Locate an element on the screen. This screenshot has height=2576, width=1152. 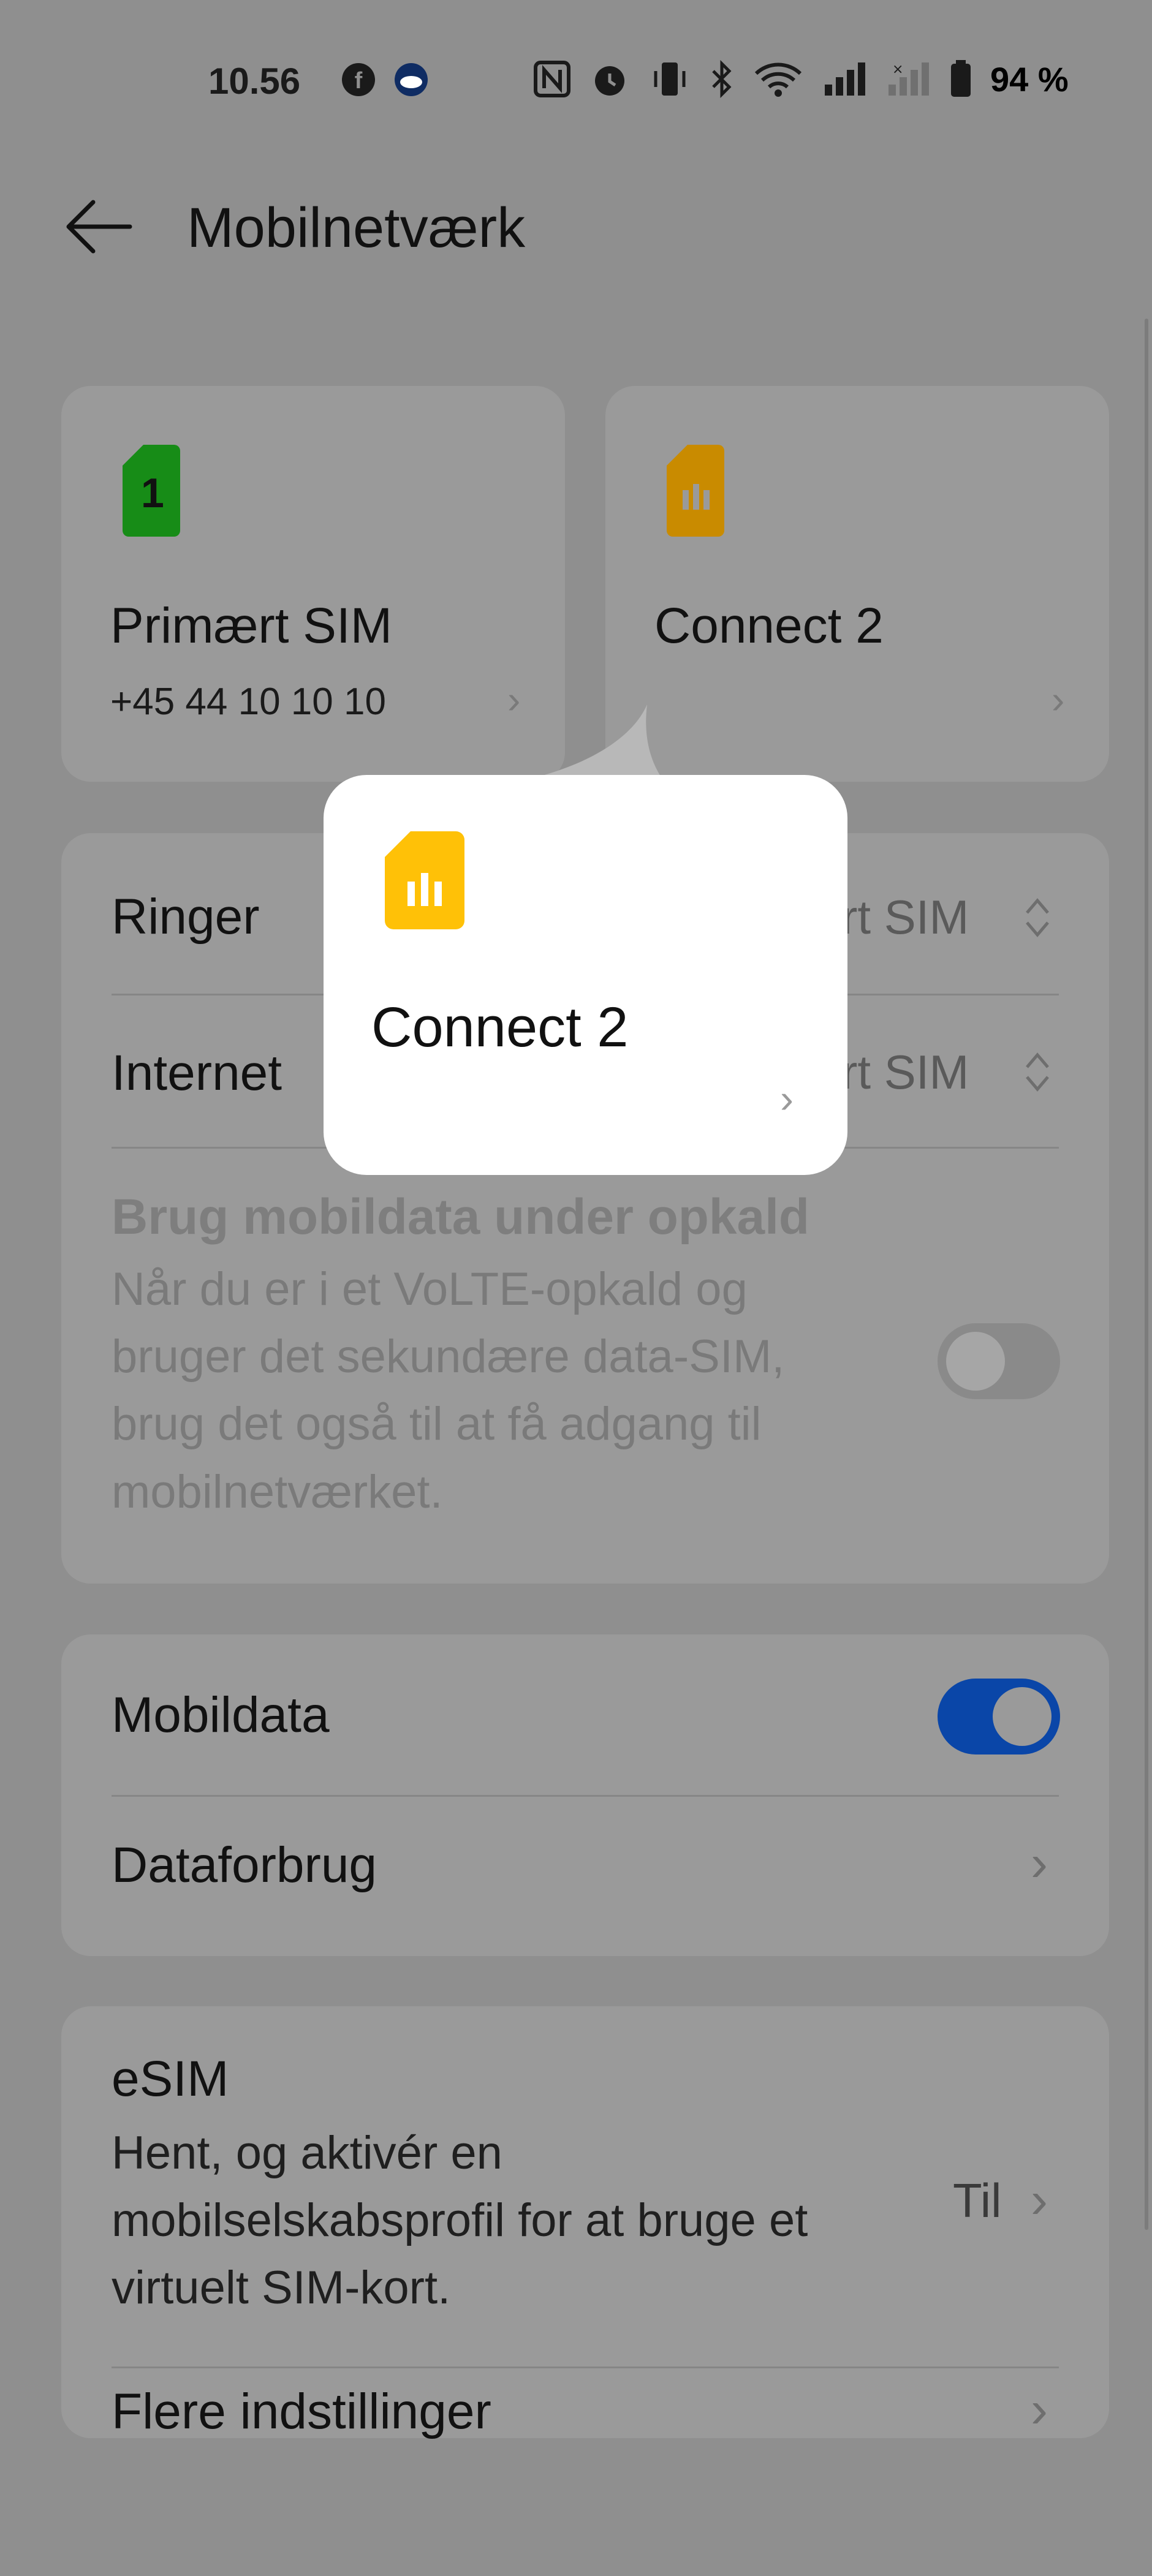
sim-card-primary: 1 Primært SIM +45 44 10 10 10 › is located at coordinates (313, 584).